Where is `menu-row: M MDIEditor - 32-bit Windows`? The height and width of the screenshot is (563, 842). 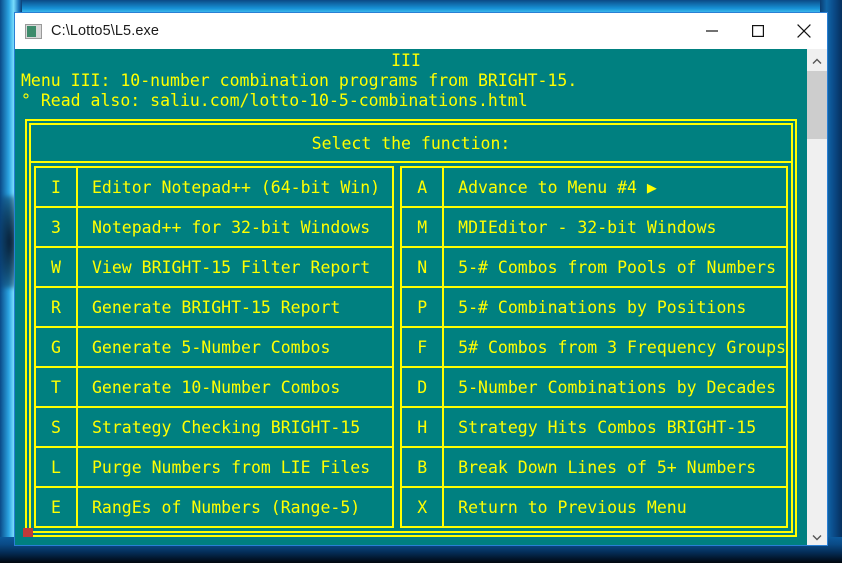
menu-row: M MDIEditor - 32-bit Windows is located at coordinates (594, 228).